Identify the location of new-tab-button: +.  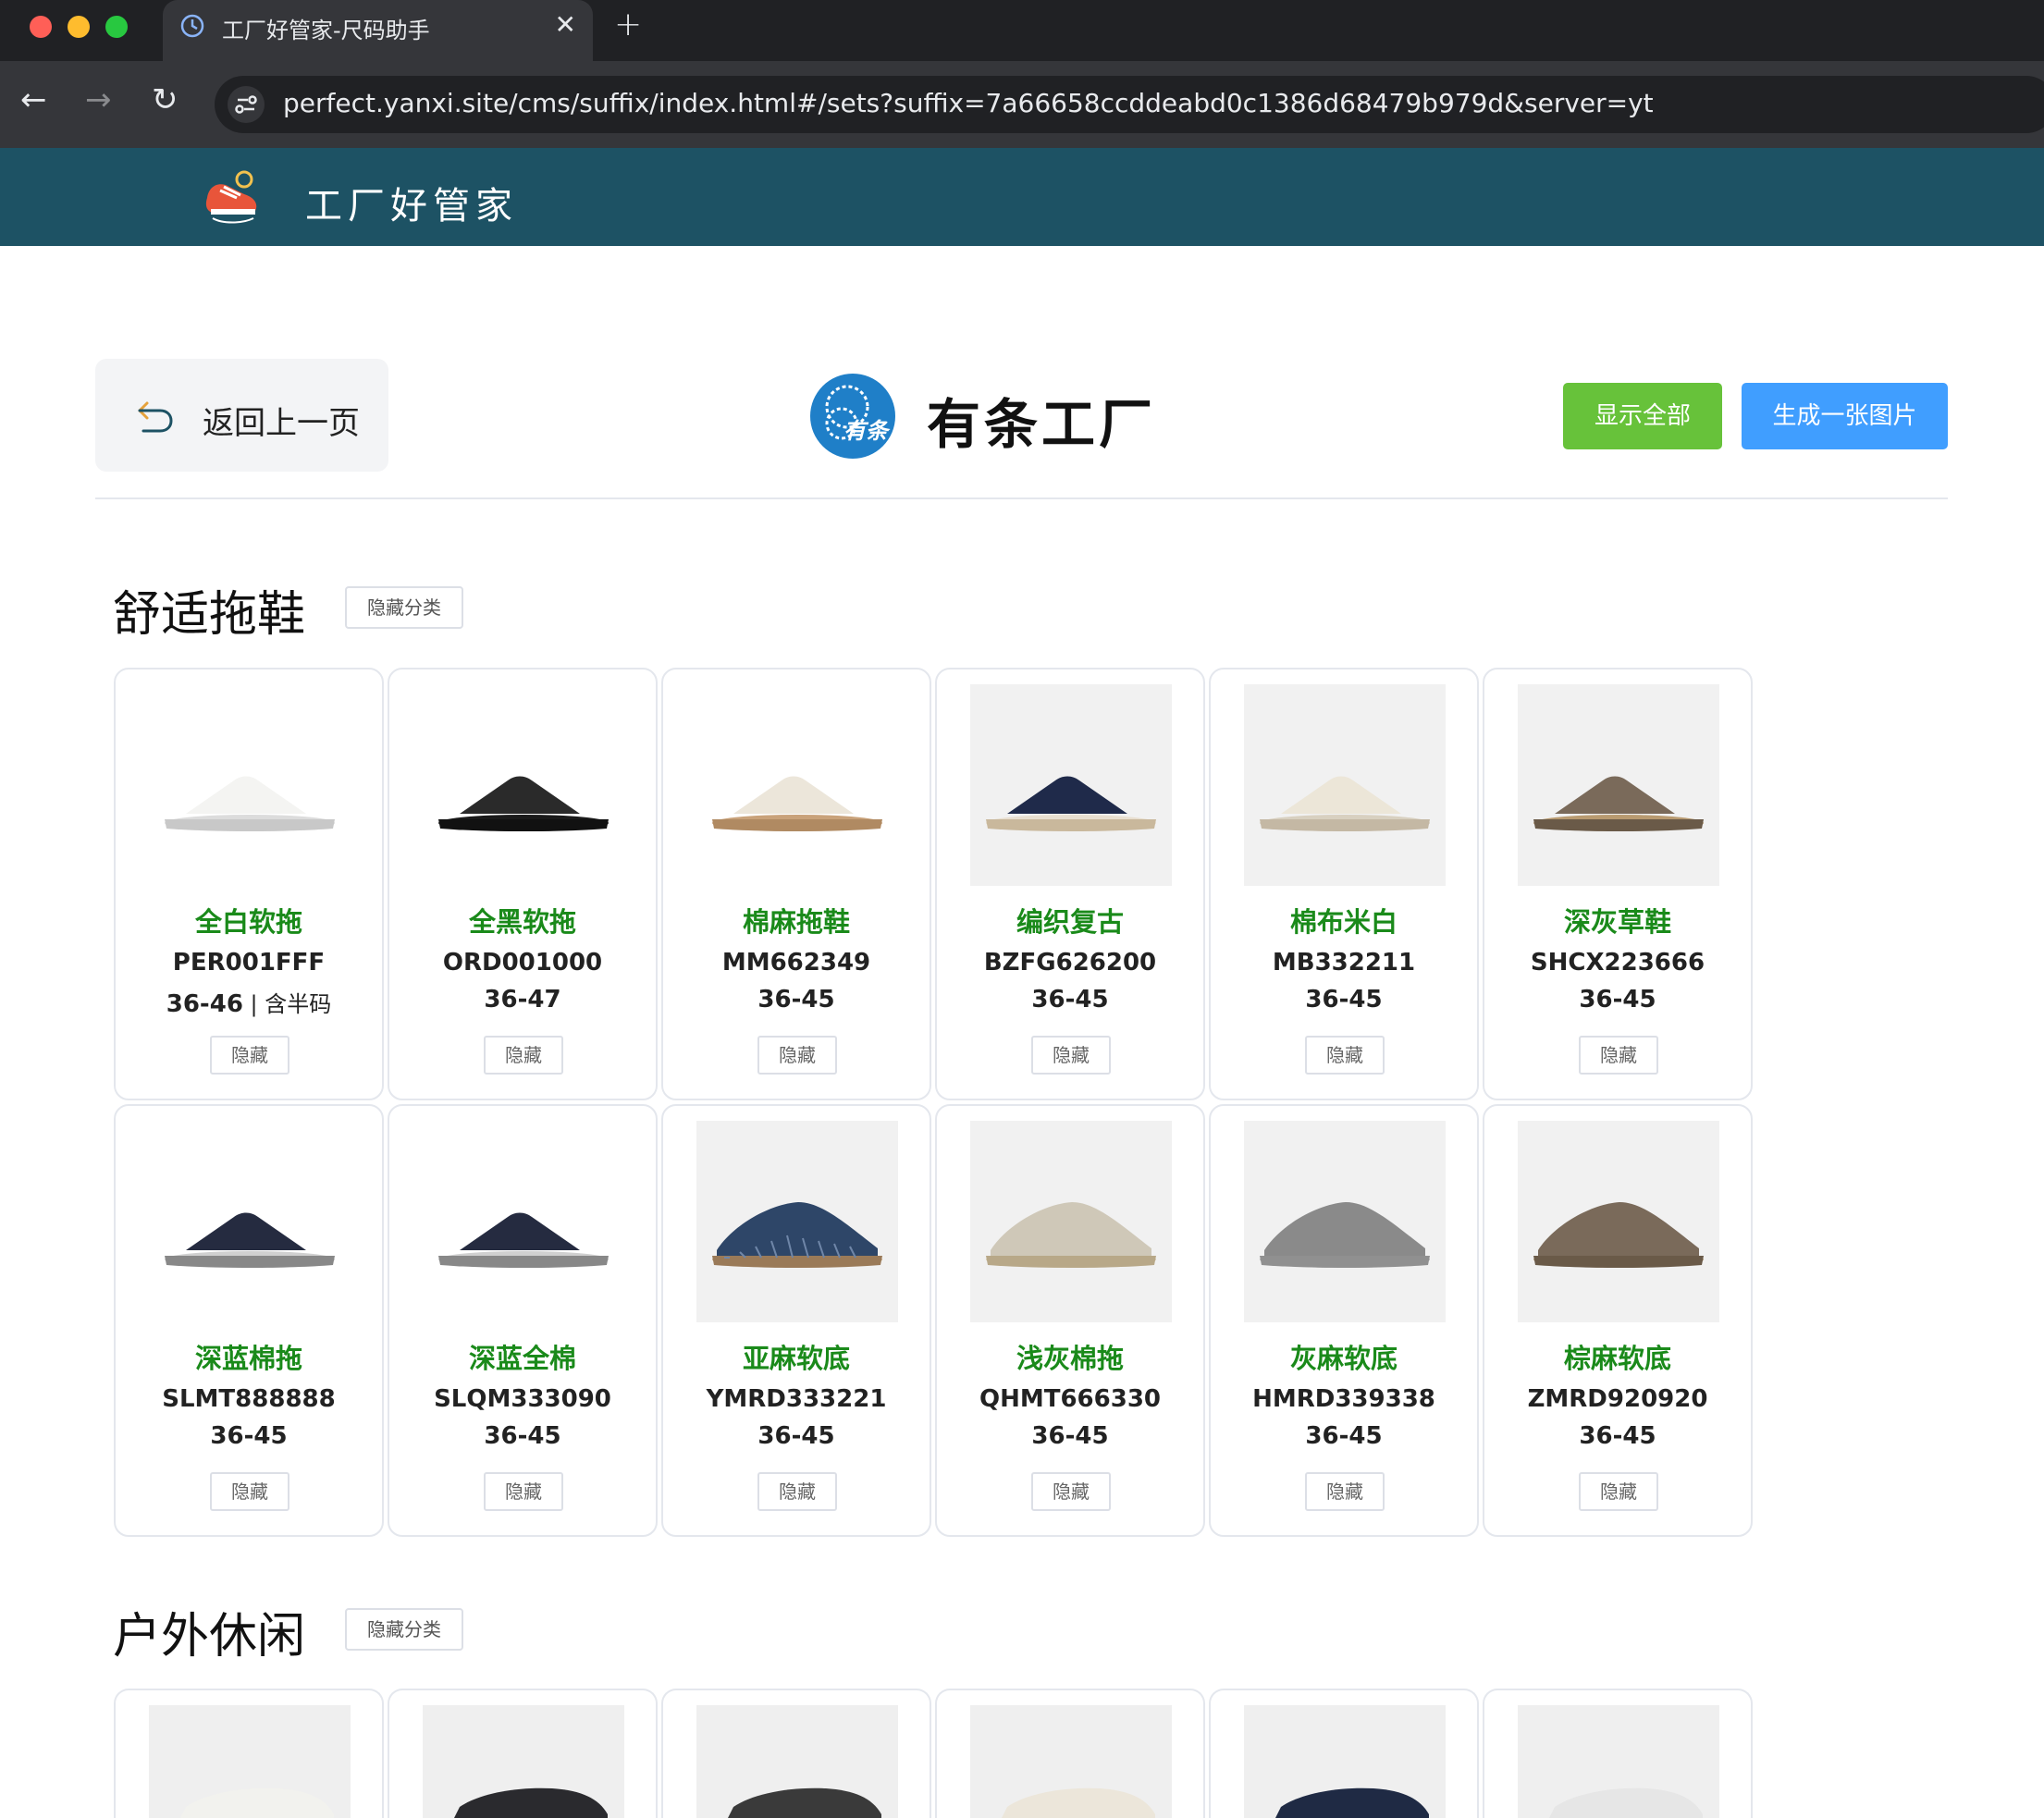
(628, 25).